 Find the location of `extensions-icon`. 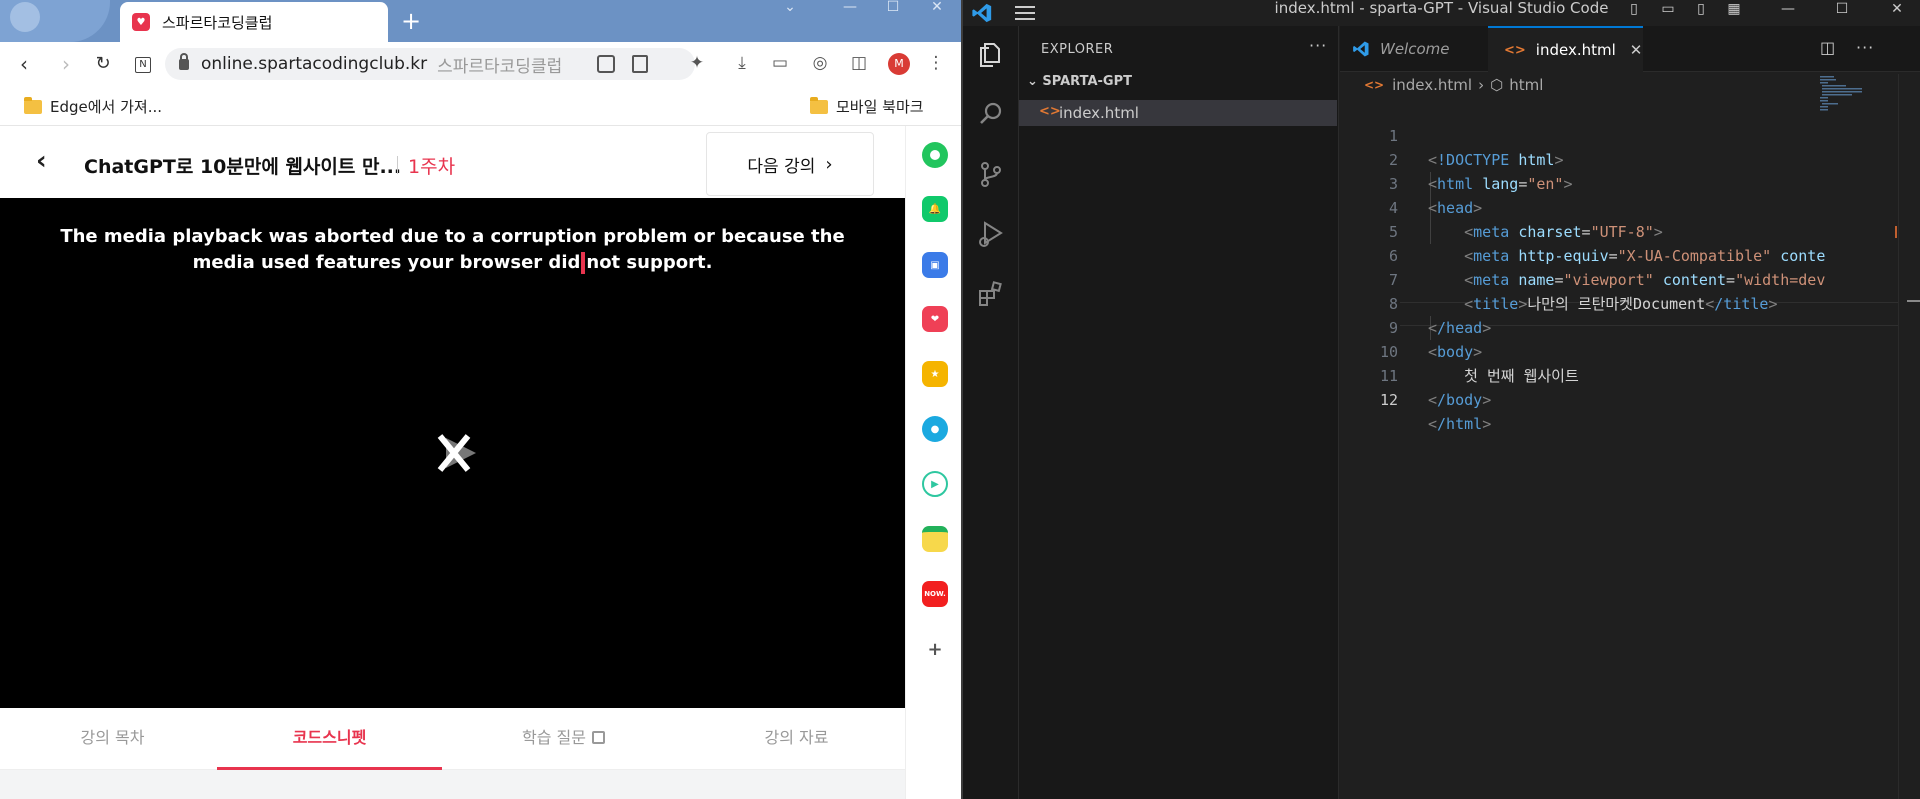

extensions-icon is located at coordinates (991, 294).